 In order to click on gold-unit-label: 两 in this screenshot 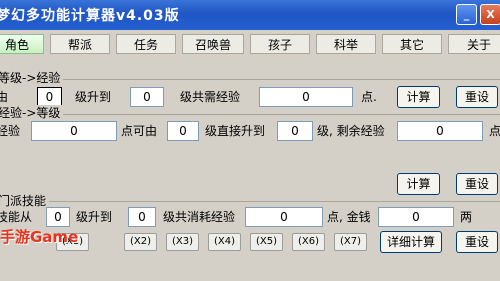, I will do `click(466, 217)`.